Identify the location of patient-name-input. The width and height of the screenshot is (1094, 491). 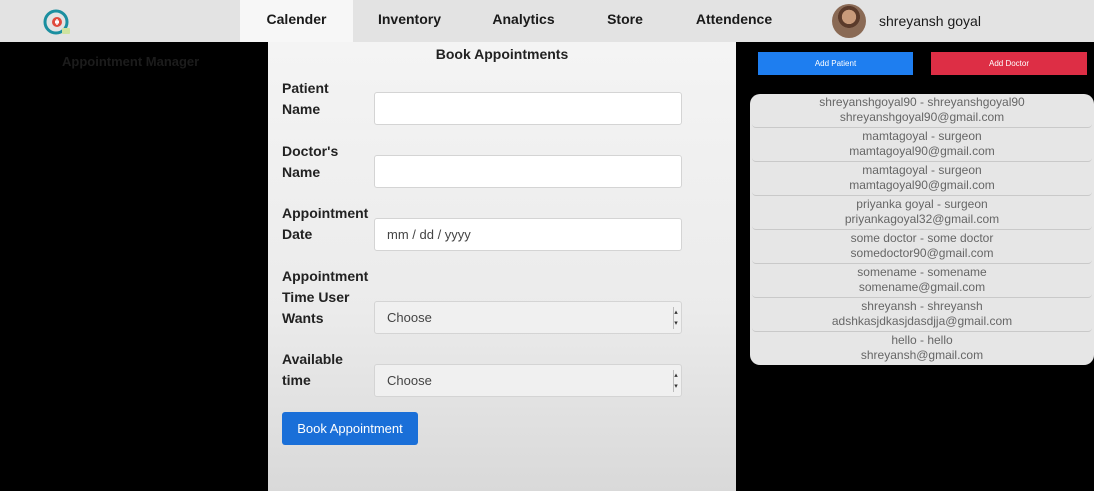
(528, 108).